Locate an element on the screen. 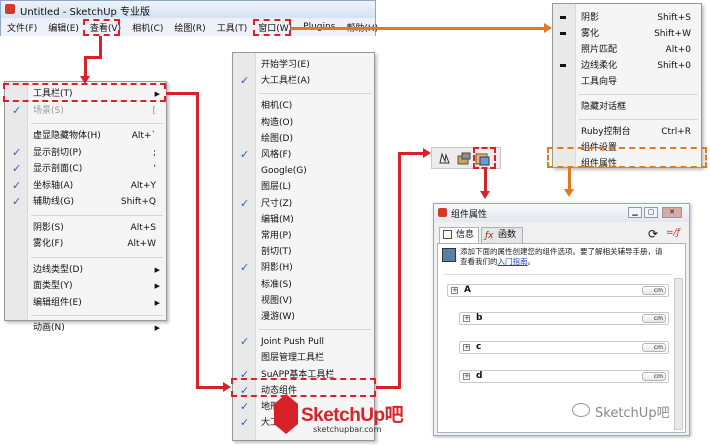  menu-4: 绘图(R) is located at coordinates (189, 27).